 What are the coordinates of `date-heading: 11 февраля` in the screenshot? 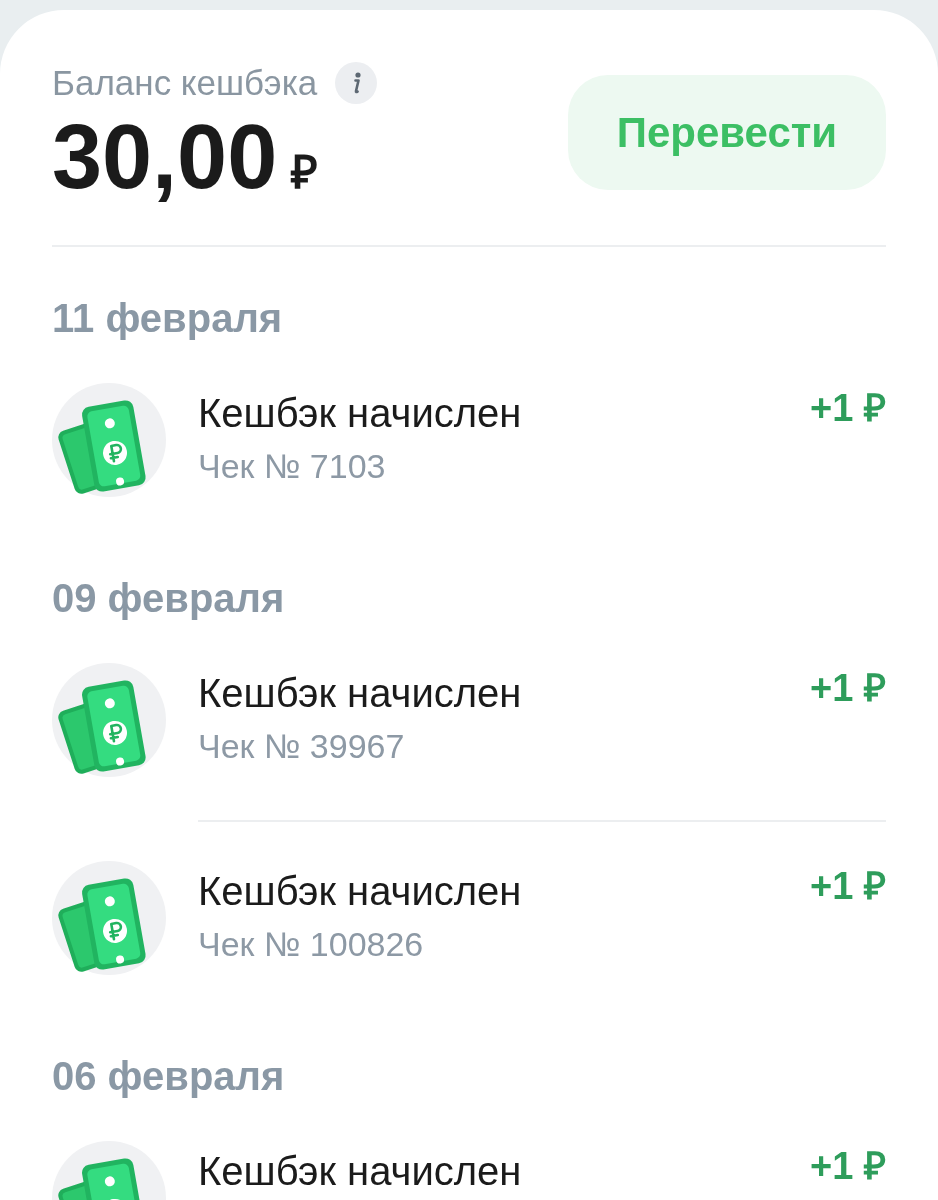 It's located at (168, 318).